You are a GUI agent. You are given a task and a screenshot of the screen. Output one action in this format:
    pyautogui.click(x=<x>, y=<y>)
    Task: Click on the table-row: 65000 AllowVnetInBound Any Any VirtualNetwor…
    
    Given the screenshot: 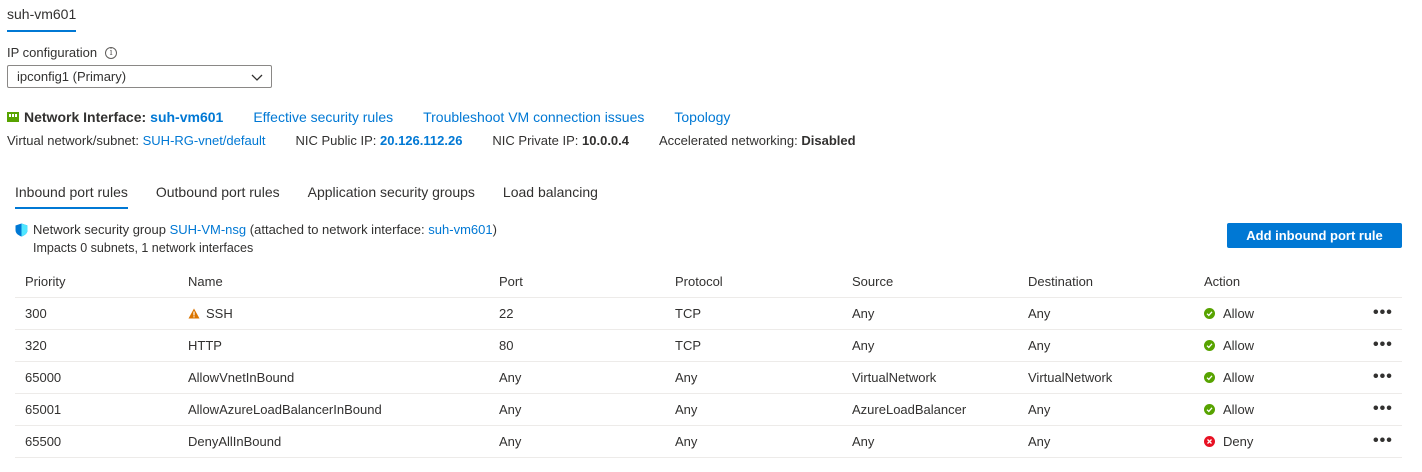 What is the action you would take?
    pyautogui.click(x=708, y=378)
    